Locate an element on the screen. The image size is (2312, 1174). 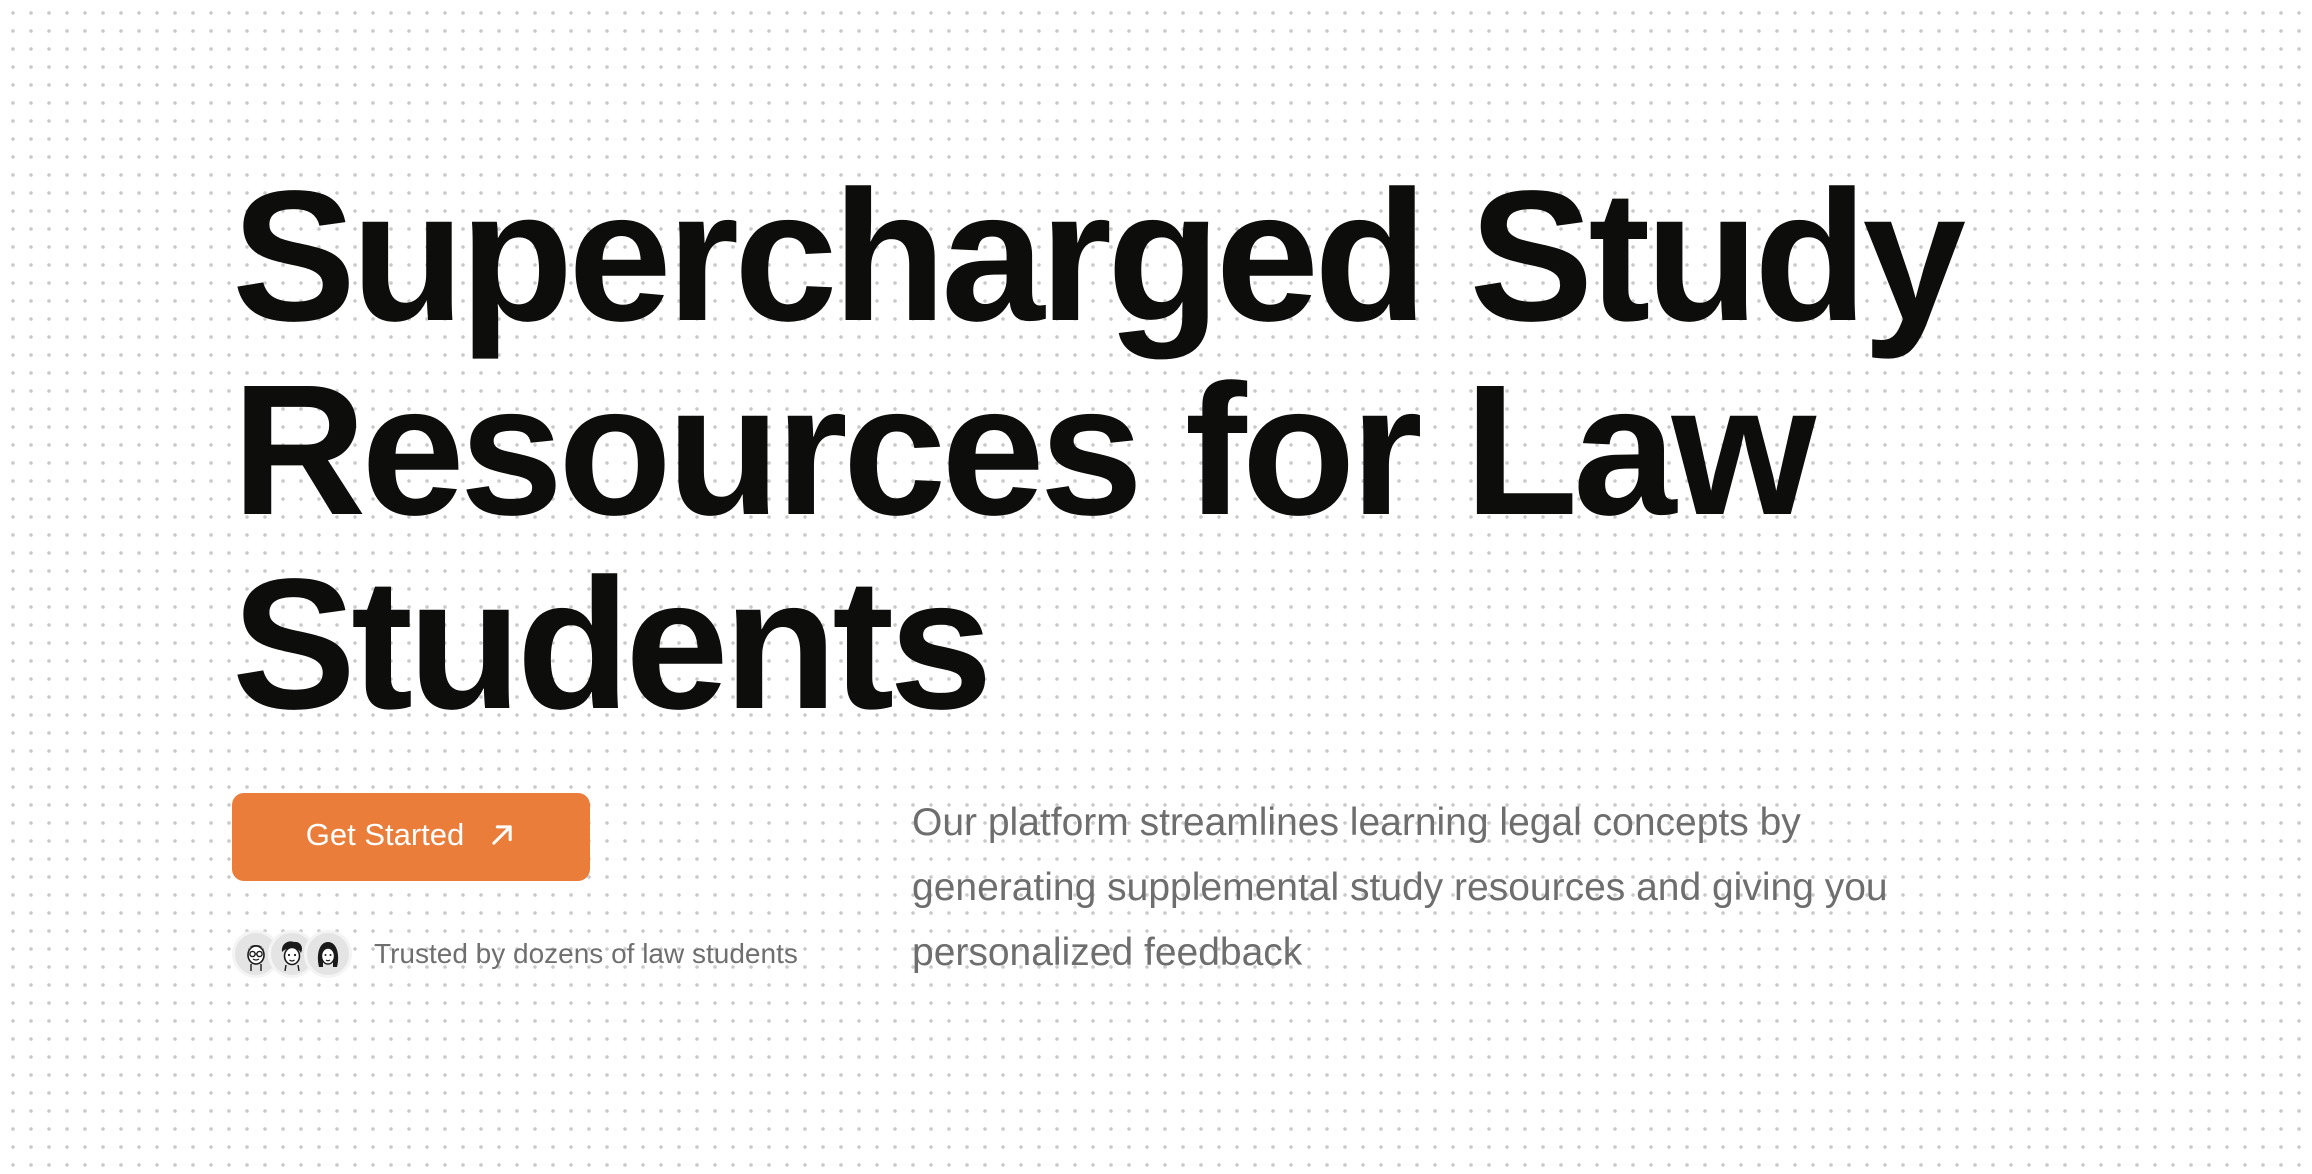
headline-line-3: Students is located at coordinates (612, 644).